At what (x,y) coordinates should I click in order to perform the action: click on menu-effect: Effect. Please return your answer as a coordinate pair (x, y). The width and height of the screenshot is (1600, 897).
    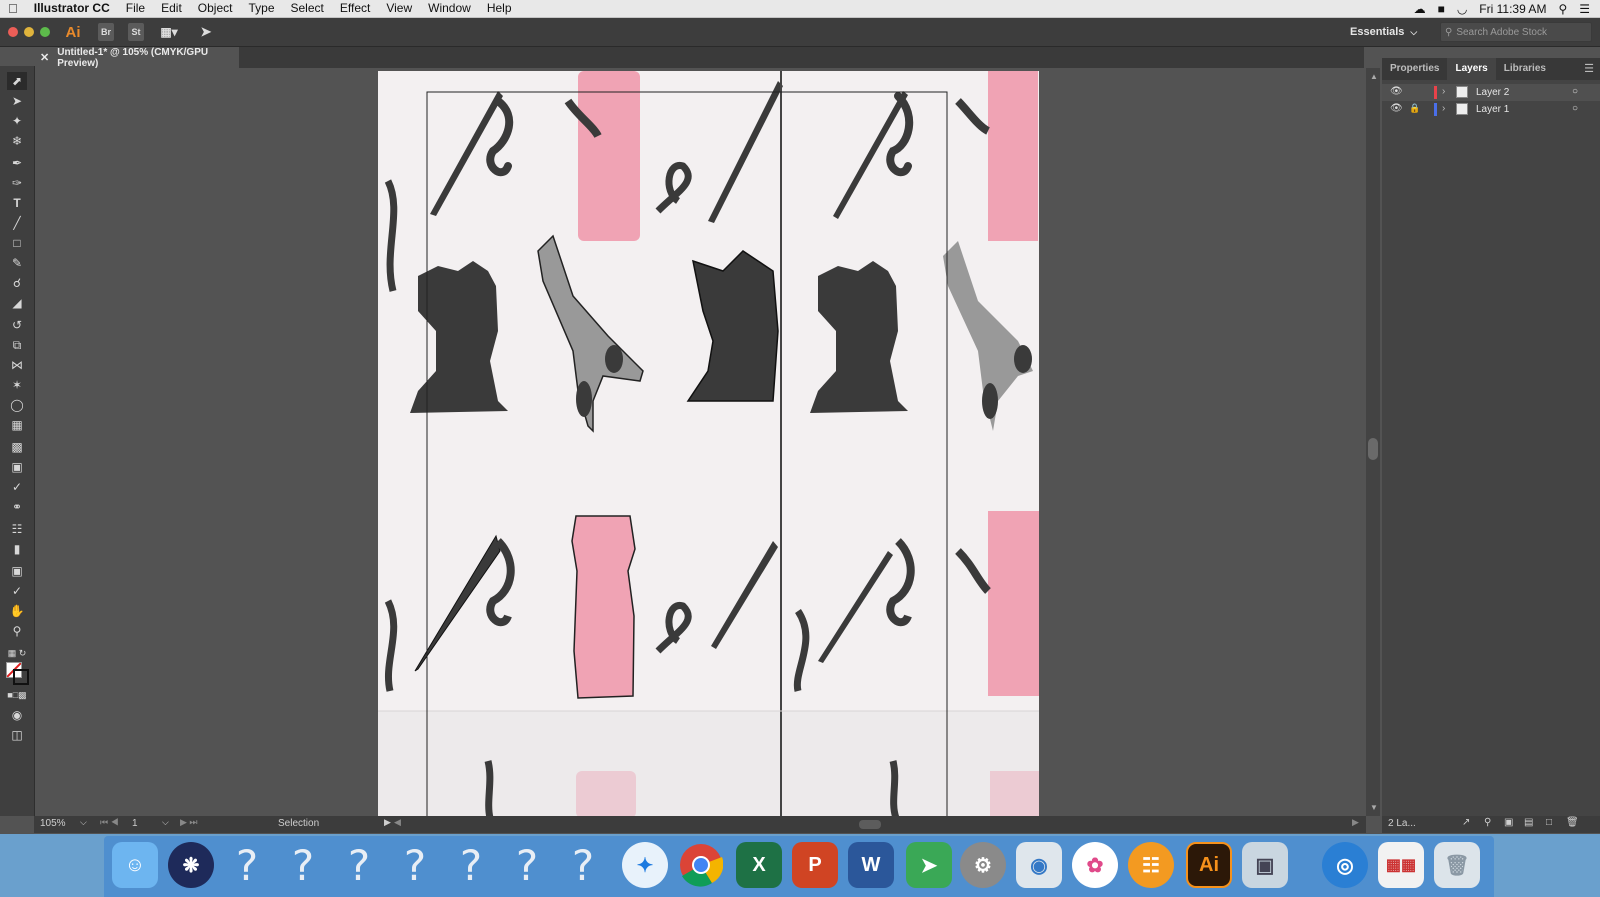
    Looking at the image, I should click on (355, 8).